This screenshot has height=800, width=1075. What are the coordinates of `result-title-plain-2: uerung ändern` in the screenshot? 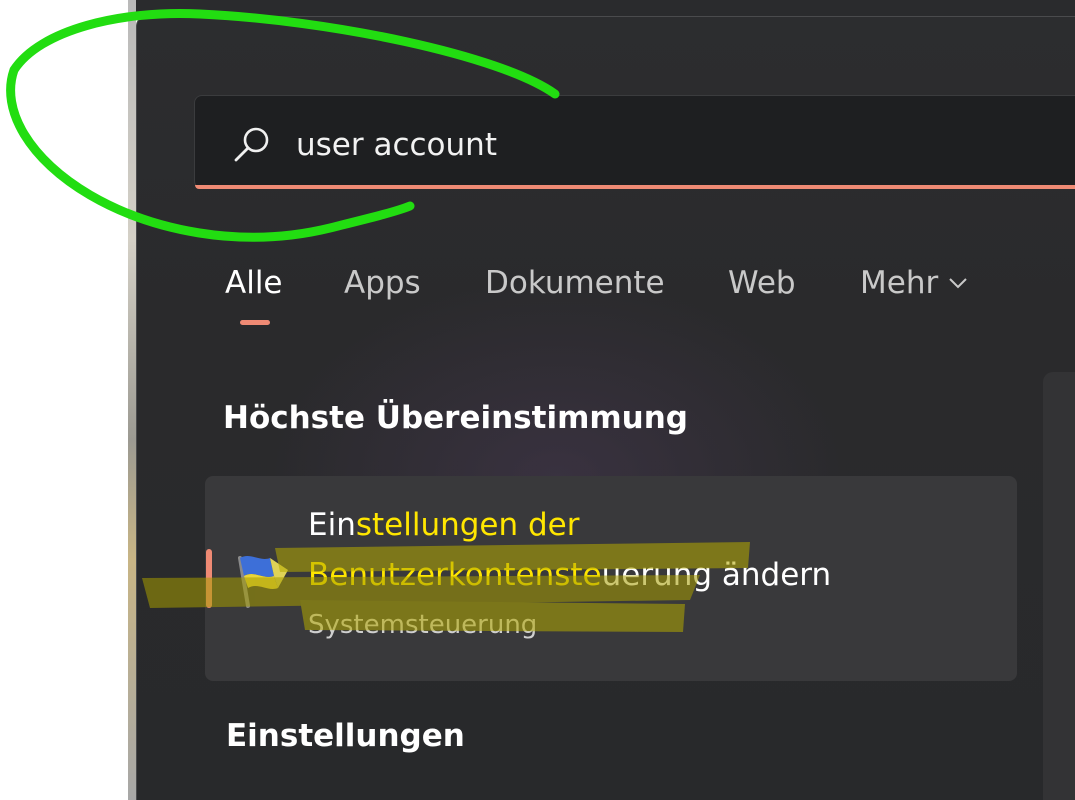 It's located at (716, 575).